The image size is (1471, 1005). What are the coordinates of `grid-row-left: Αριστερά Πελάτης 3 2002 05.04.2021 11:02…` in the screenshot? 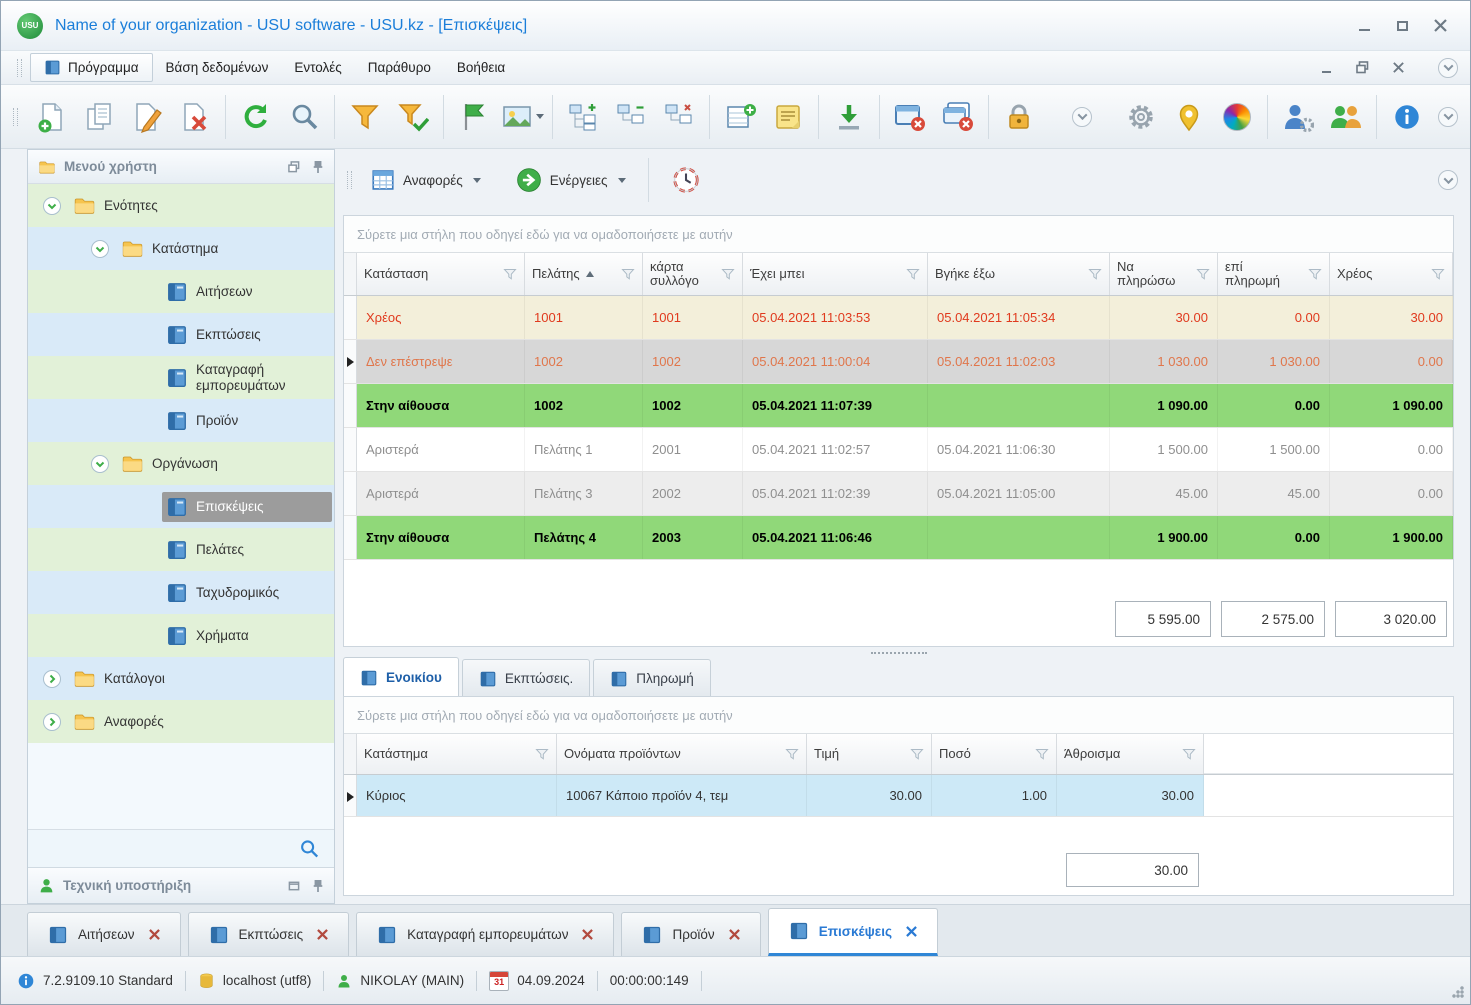 It's located at (898, 494).